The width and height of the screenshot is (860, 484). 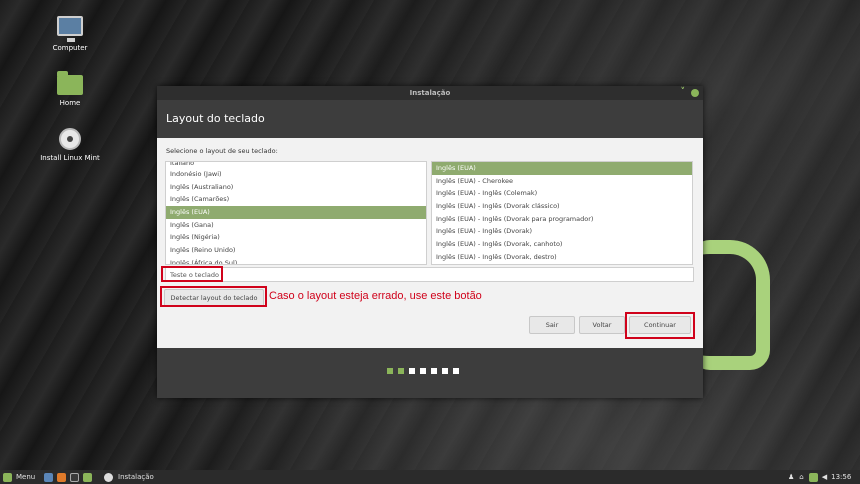 I want to click on taskbar-window-label: Instalação, so click(x=136, y=477).